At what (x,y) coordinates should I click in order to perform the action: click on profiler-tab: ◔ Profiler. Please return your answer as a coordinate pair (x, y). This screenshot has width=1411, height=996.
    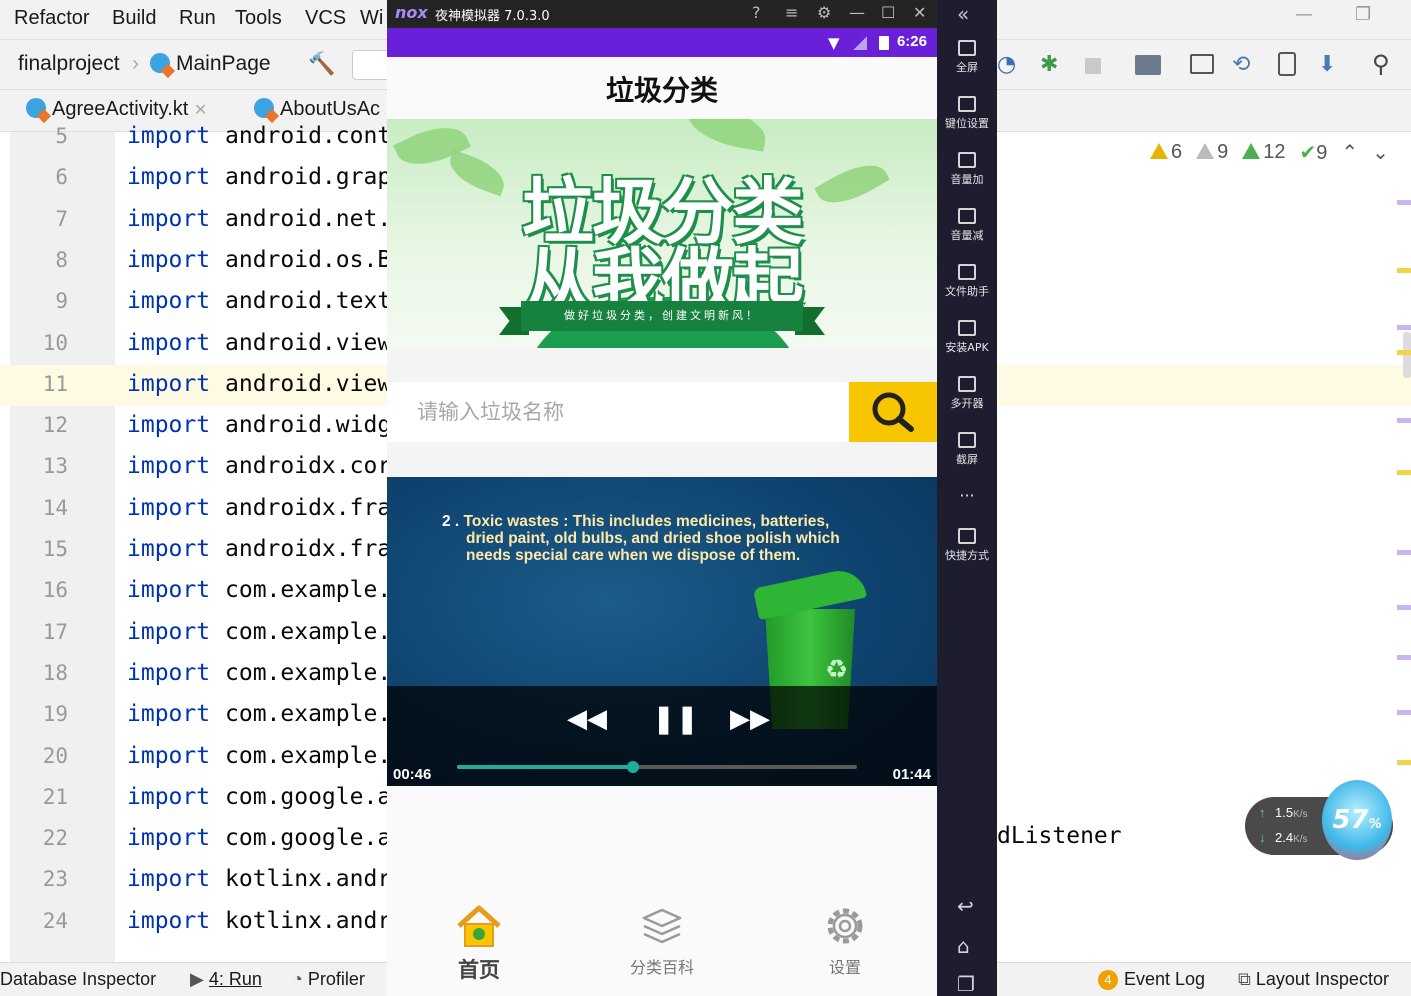
    Looking at the image, I should click on (328, 979).